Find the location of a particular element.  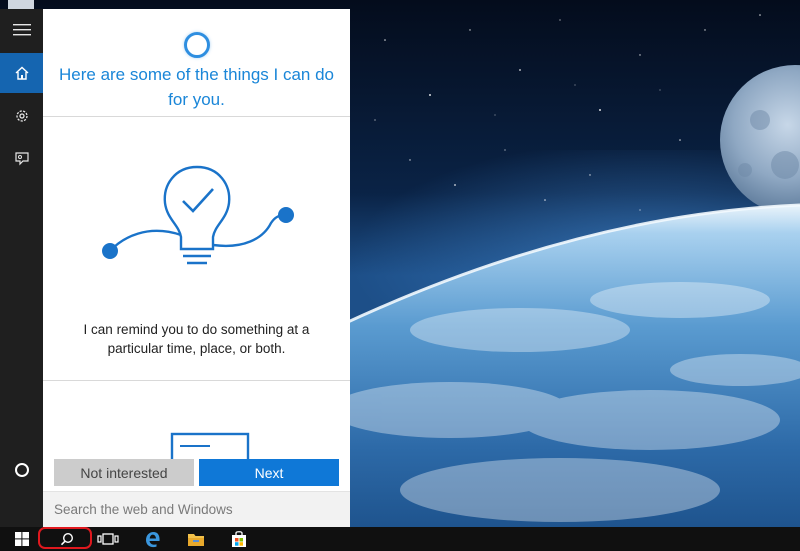

settings-button is located at coordinates (21, 116).